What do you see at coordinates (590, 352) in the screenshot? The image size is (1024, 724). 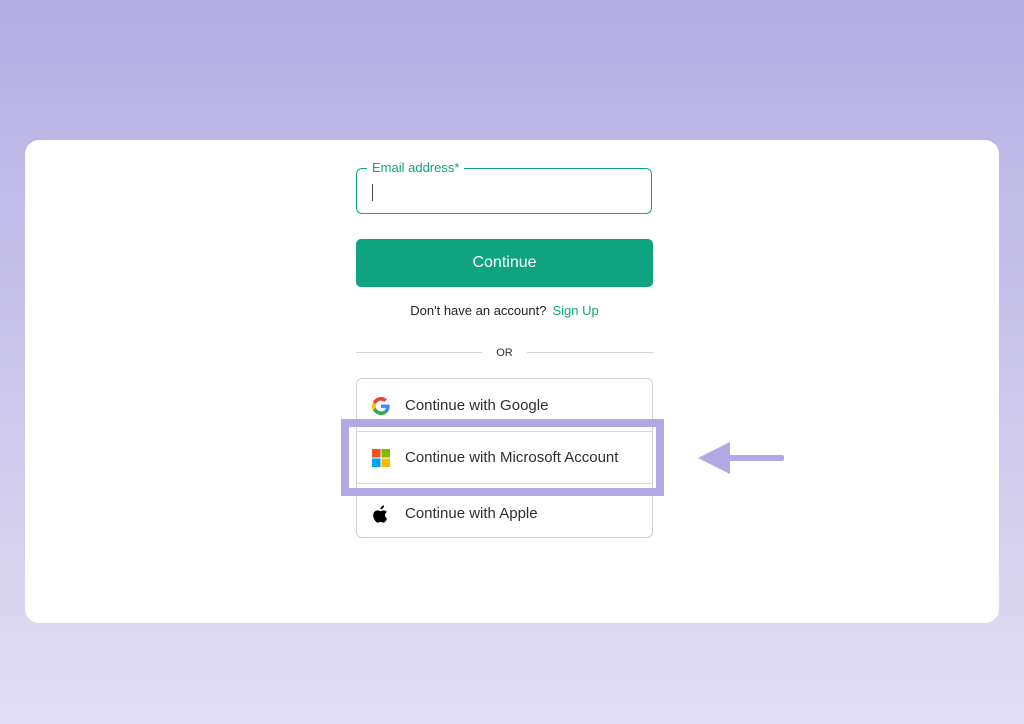 I see `divider-line-right` at bounding box center [590, 352].